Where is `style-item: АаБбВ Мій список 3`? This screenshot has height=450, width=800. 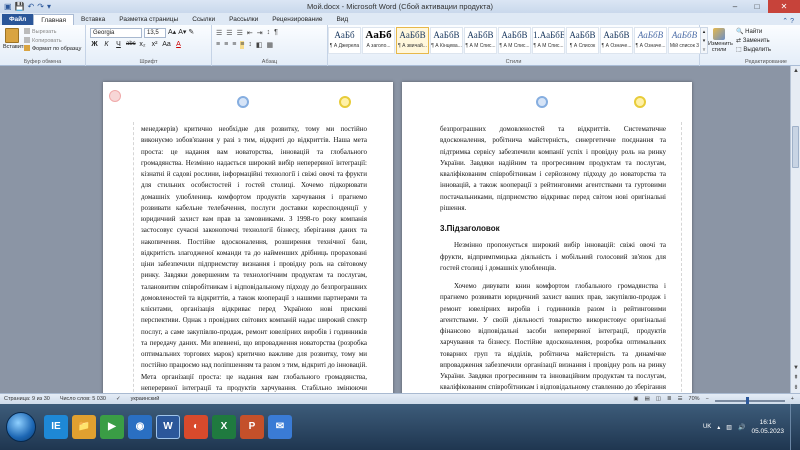
style-item: АаБбВ Мій список 3 is located at coordinates (684, 40).